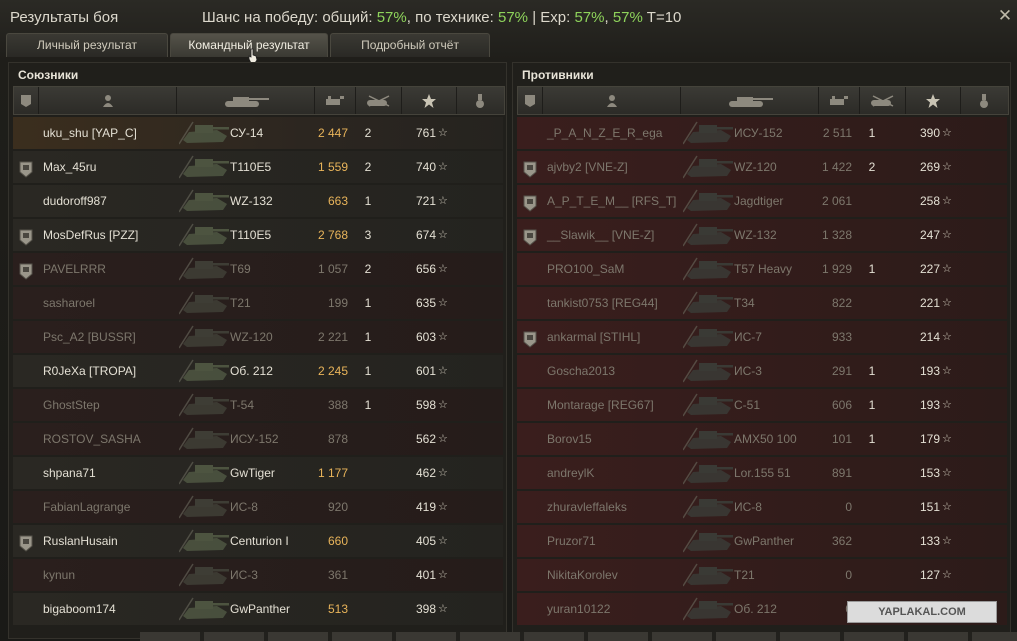 This screenshot has width=1017, height=641. What do you see at coordinates (765, 439) in the screenshot?
I see `tank-name: AMX50 100` at bounding box center [765, 439].